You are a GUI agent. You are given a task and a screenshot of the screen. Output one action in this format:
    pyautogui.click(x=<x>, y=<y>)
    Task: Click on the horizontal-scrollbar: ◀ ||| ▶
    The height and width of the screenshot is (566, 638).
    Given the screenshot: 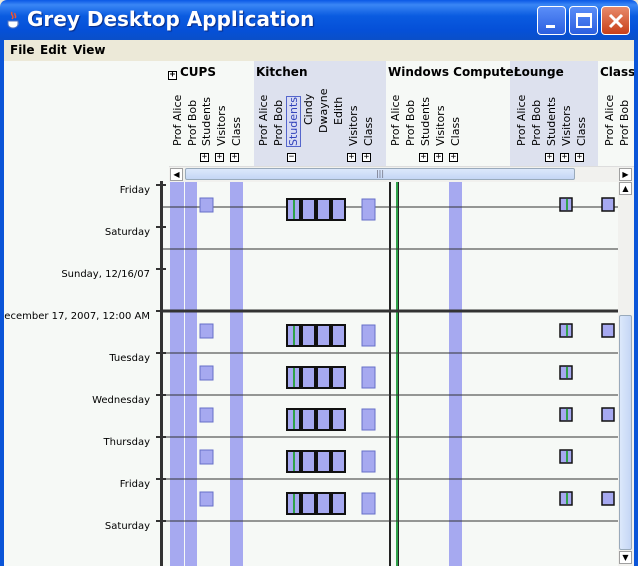 What is the action you would take?
    pyautogui.click(x=401, y=174)
    